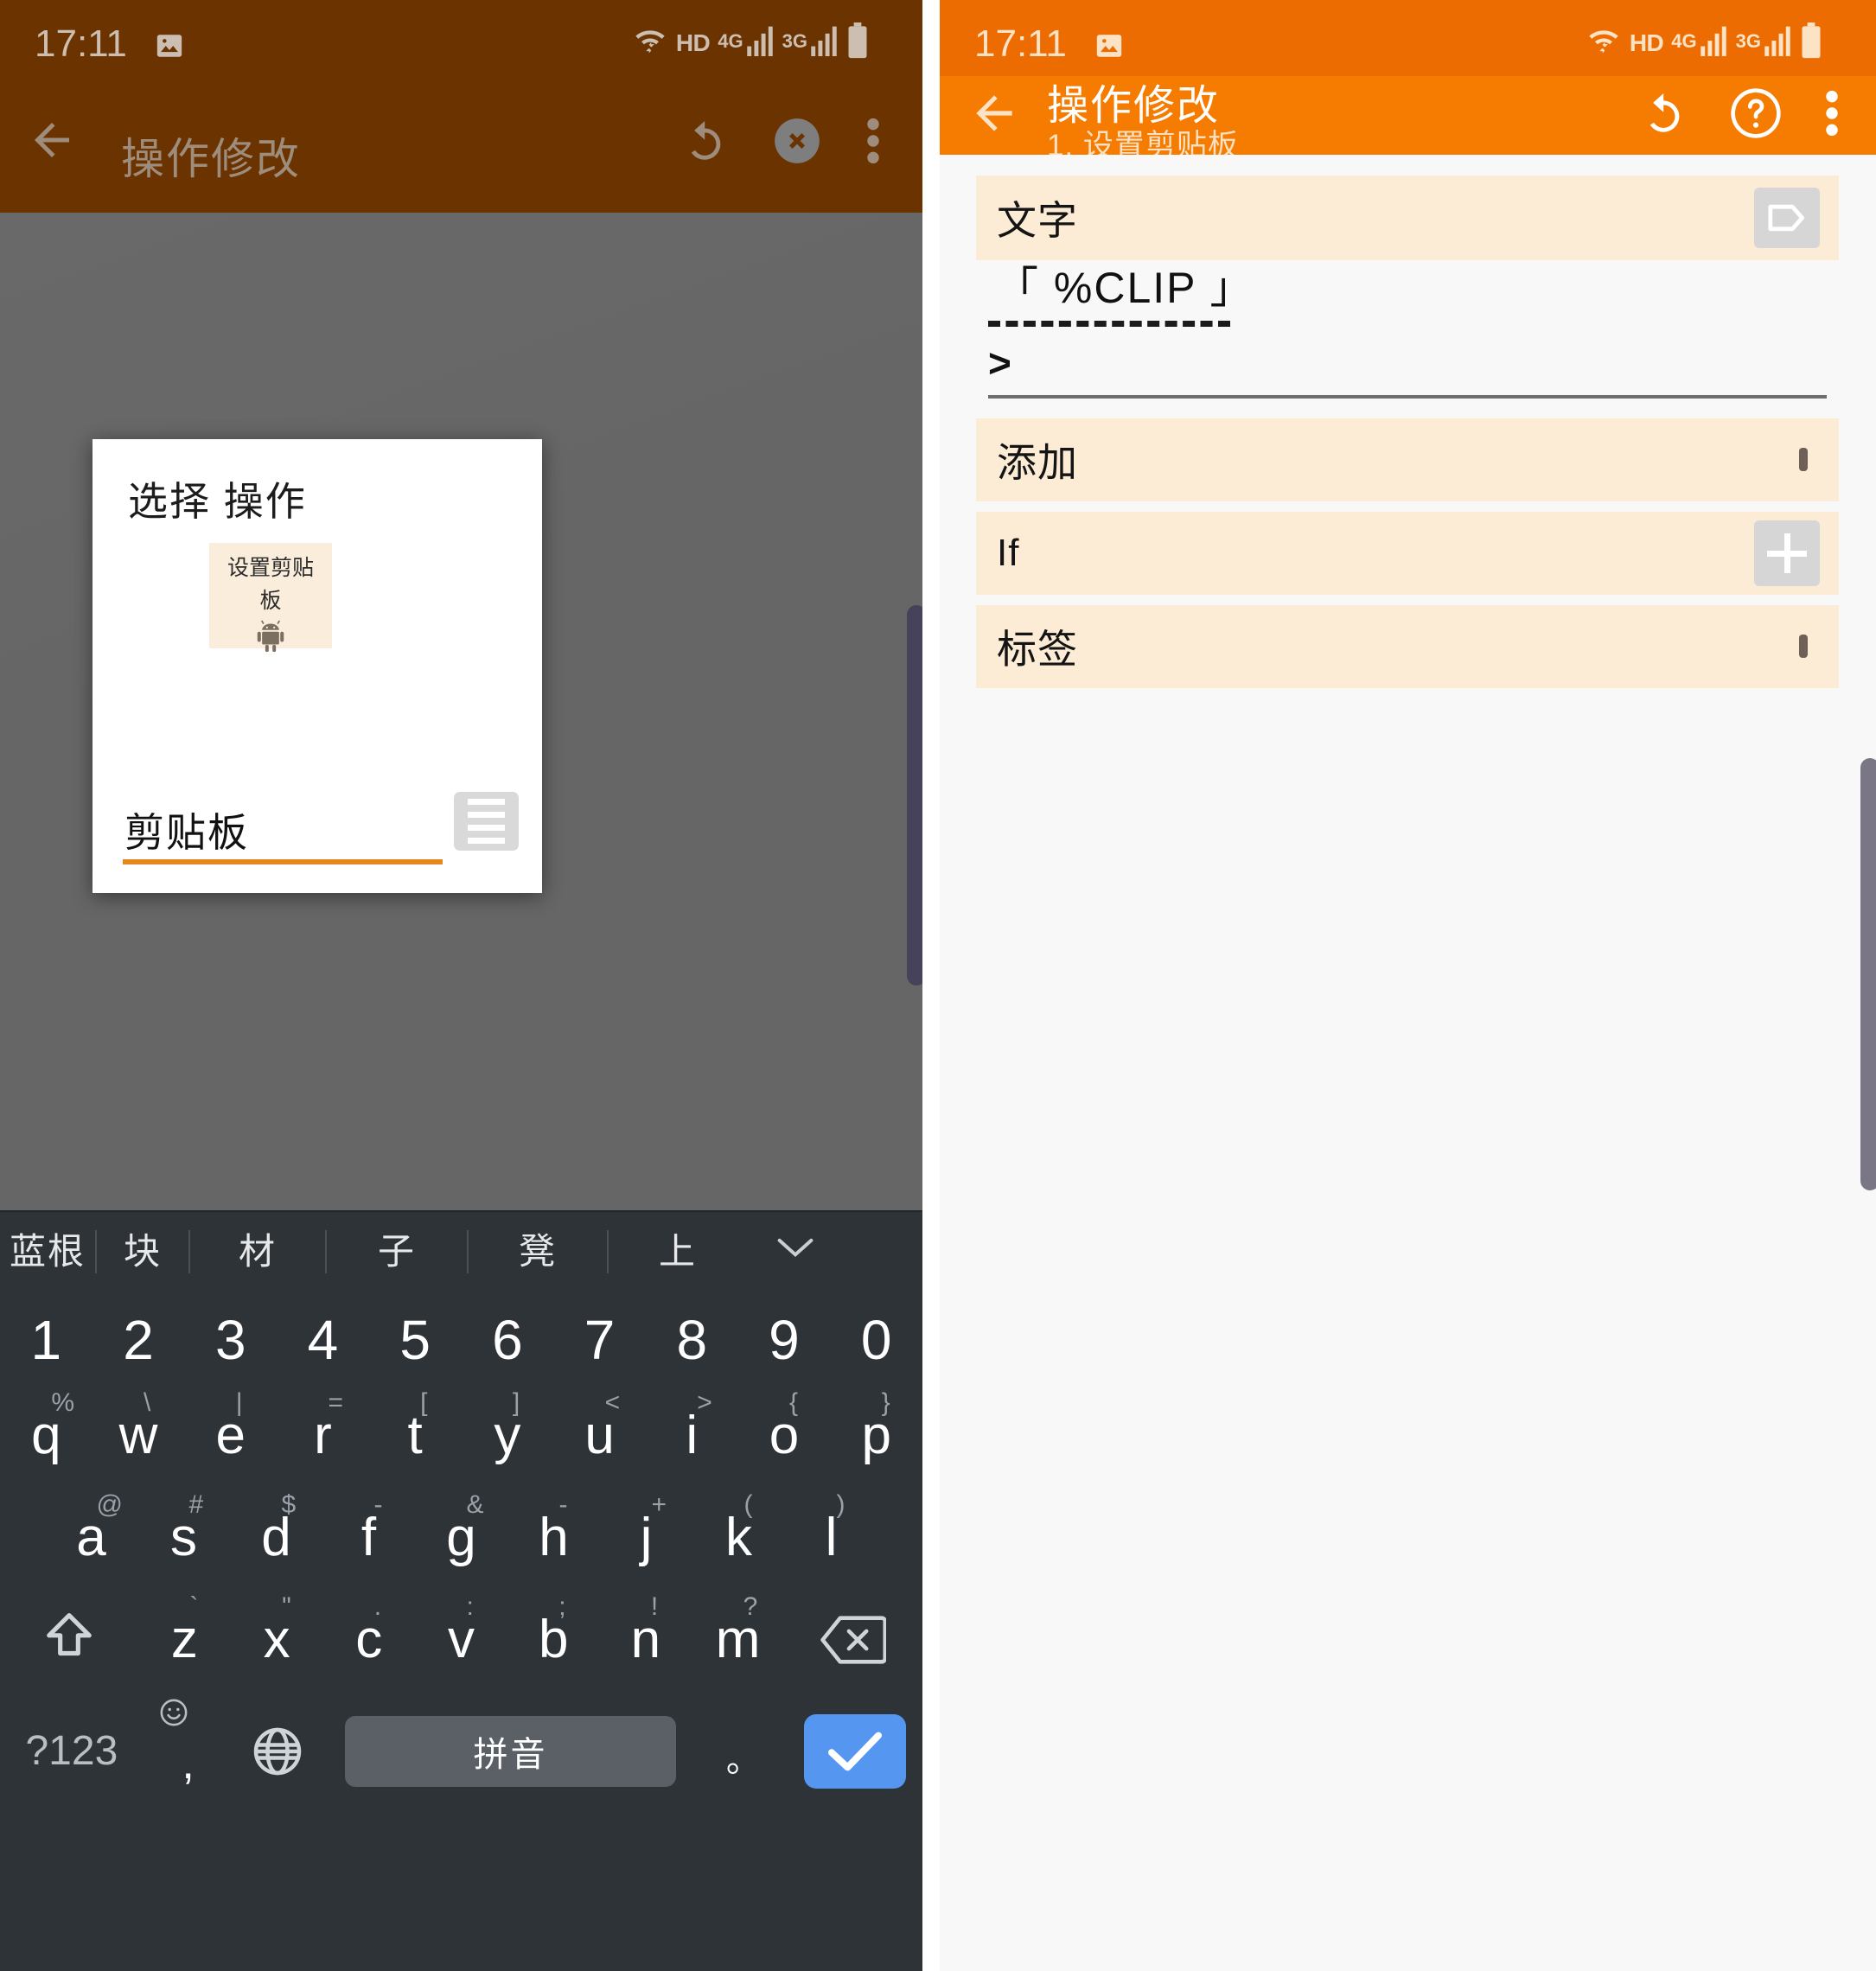  Describe the element at coordinates (704, 1402) in the screenshot. I see `key-sup: >` at that location.